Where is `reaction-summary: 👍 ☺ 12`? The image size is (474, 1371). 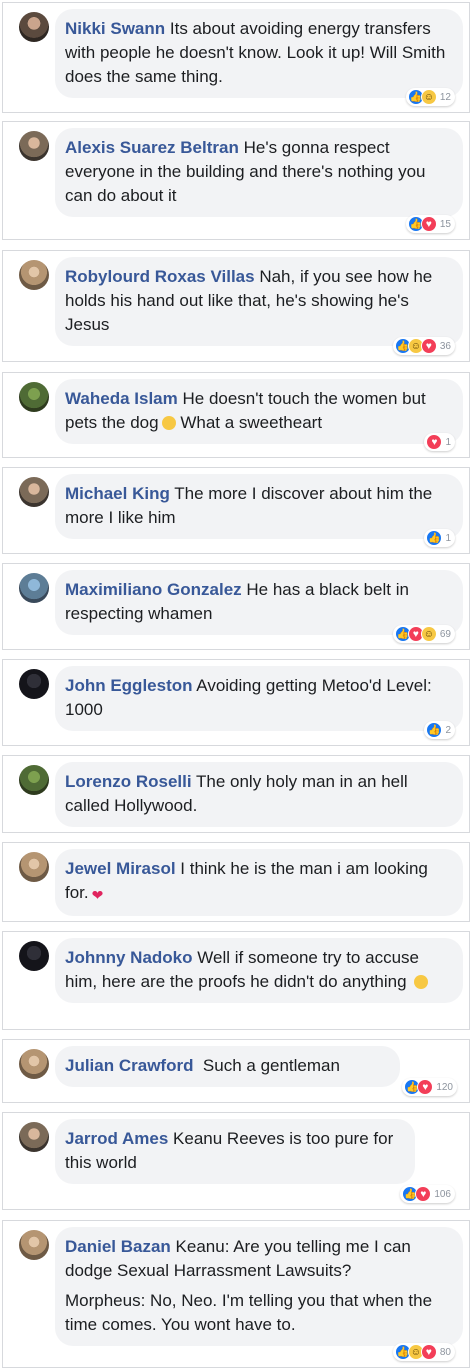 reaction-summary: 👍 ☺ 12 is located at coordinates (430, 97).